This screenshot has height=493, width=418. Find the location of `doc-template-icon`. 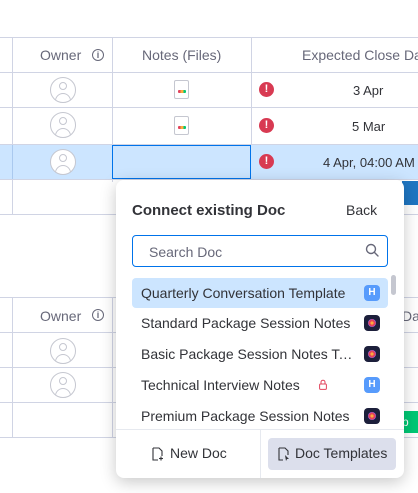

doc-template-icon is located at coordinates (283, 454).